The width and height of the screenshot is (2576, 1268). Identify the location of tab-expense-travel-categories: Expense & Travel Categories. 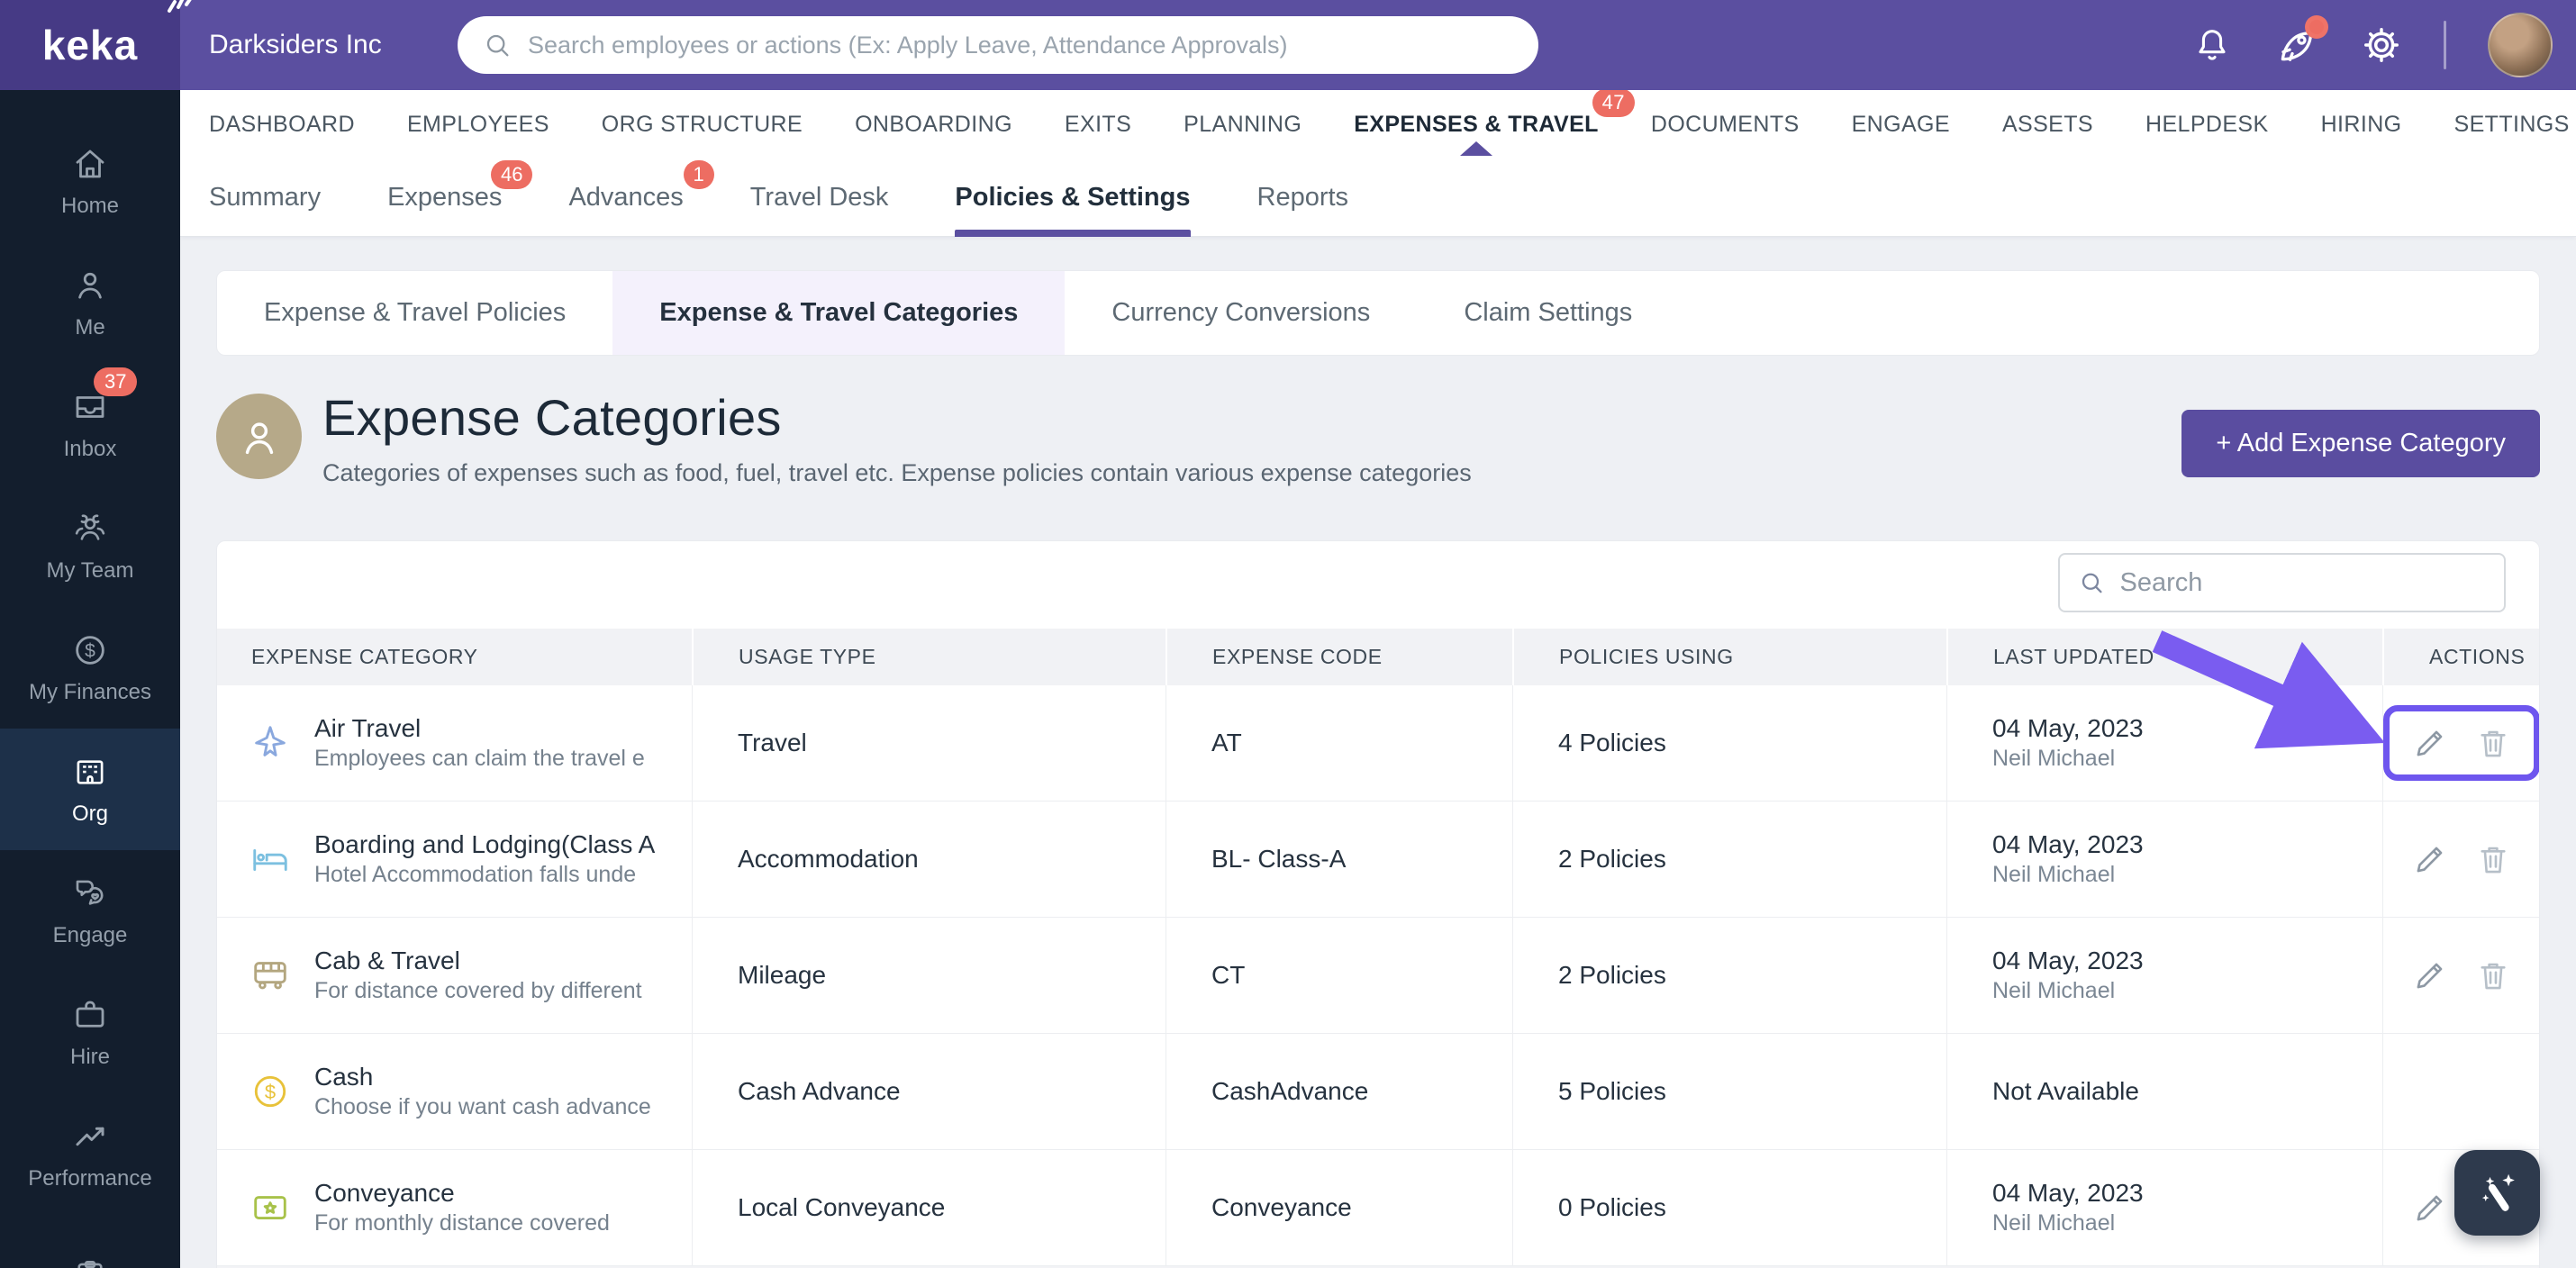
(839, 313).